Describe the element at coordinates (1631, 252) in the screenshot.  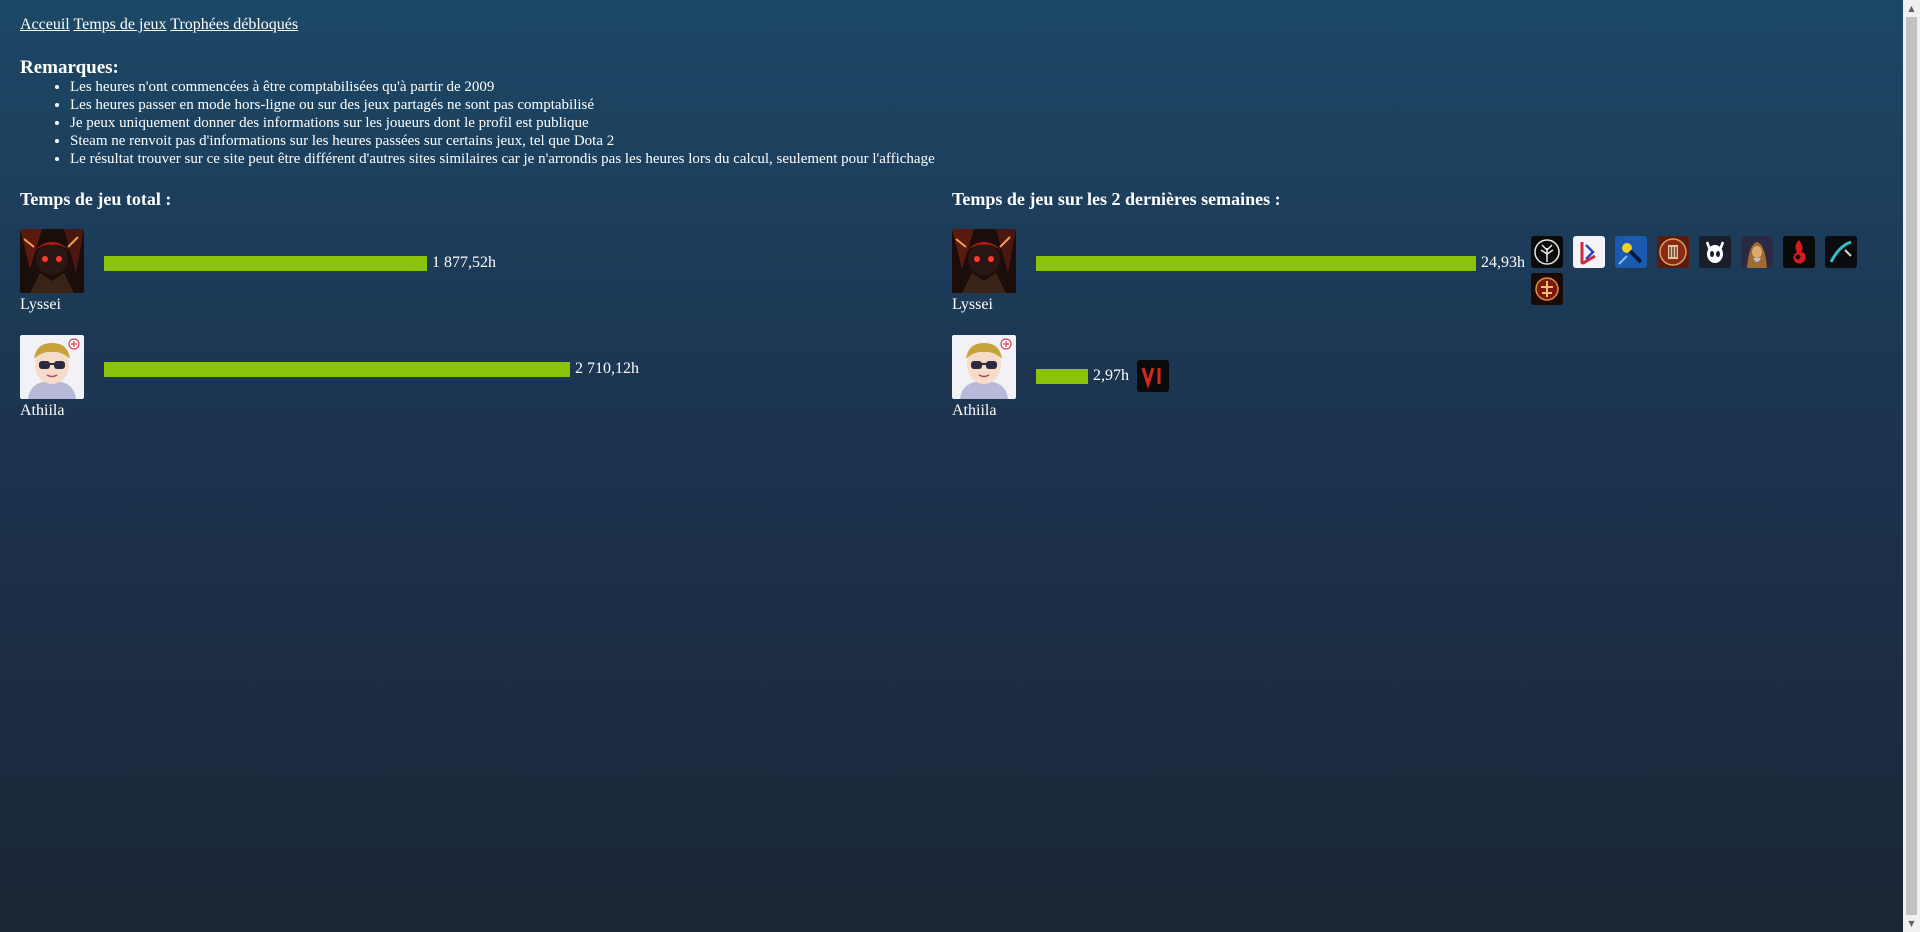
I see `blue-tool-icon` at that location.